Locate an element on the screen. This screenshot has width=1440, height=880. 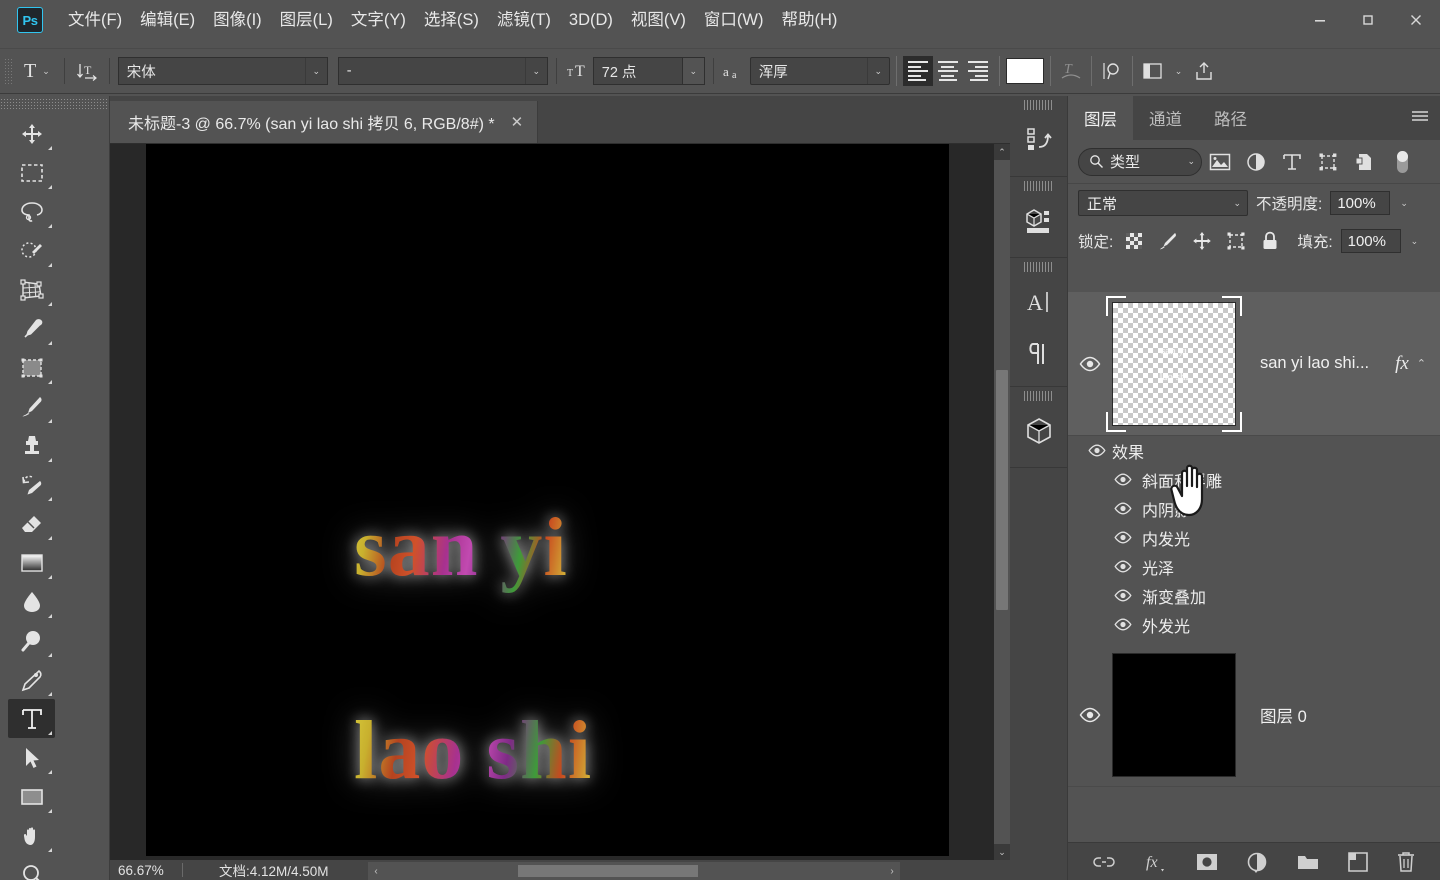
menu-type: 文字(Y) is located at coordinates (378, 20).